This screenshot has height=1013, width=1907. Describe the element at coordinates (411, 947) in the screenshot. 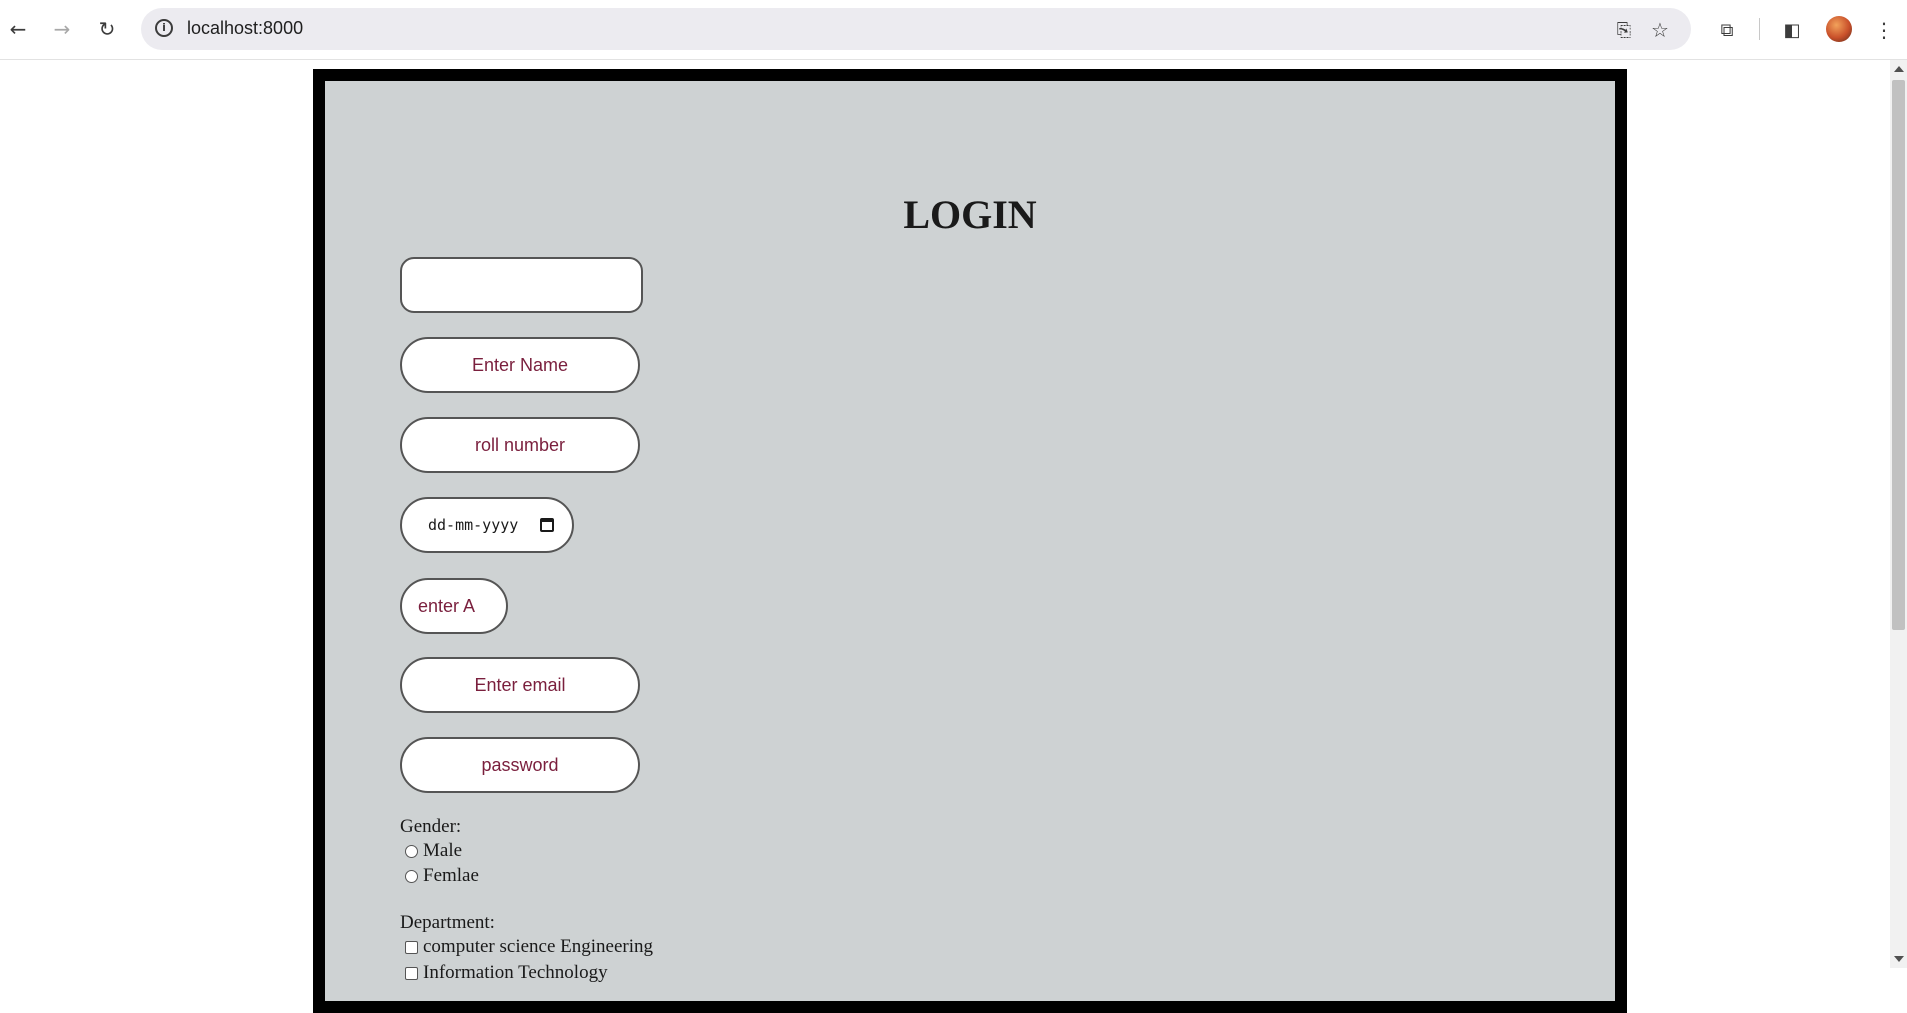

I see `cse-checkbox` at that location.